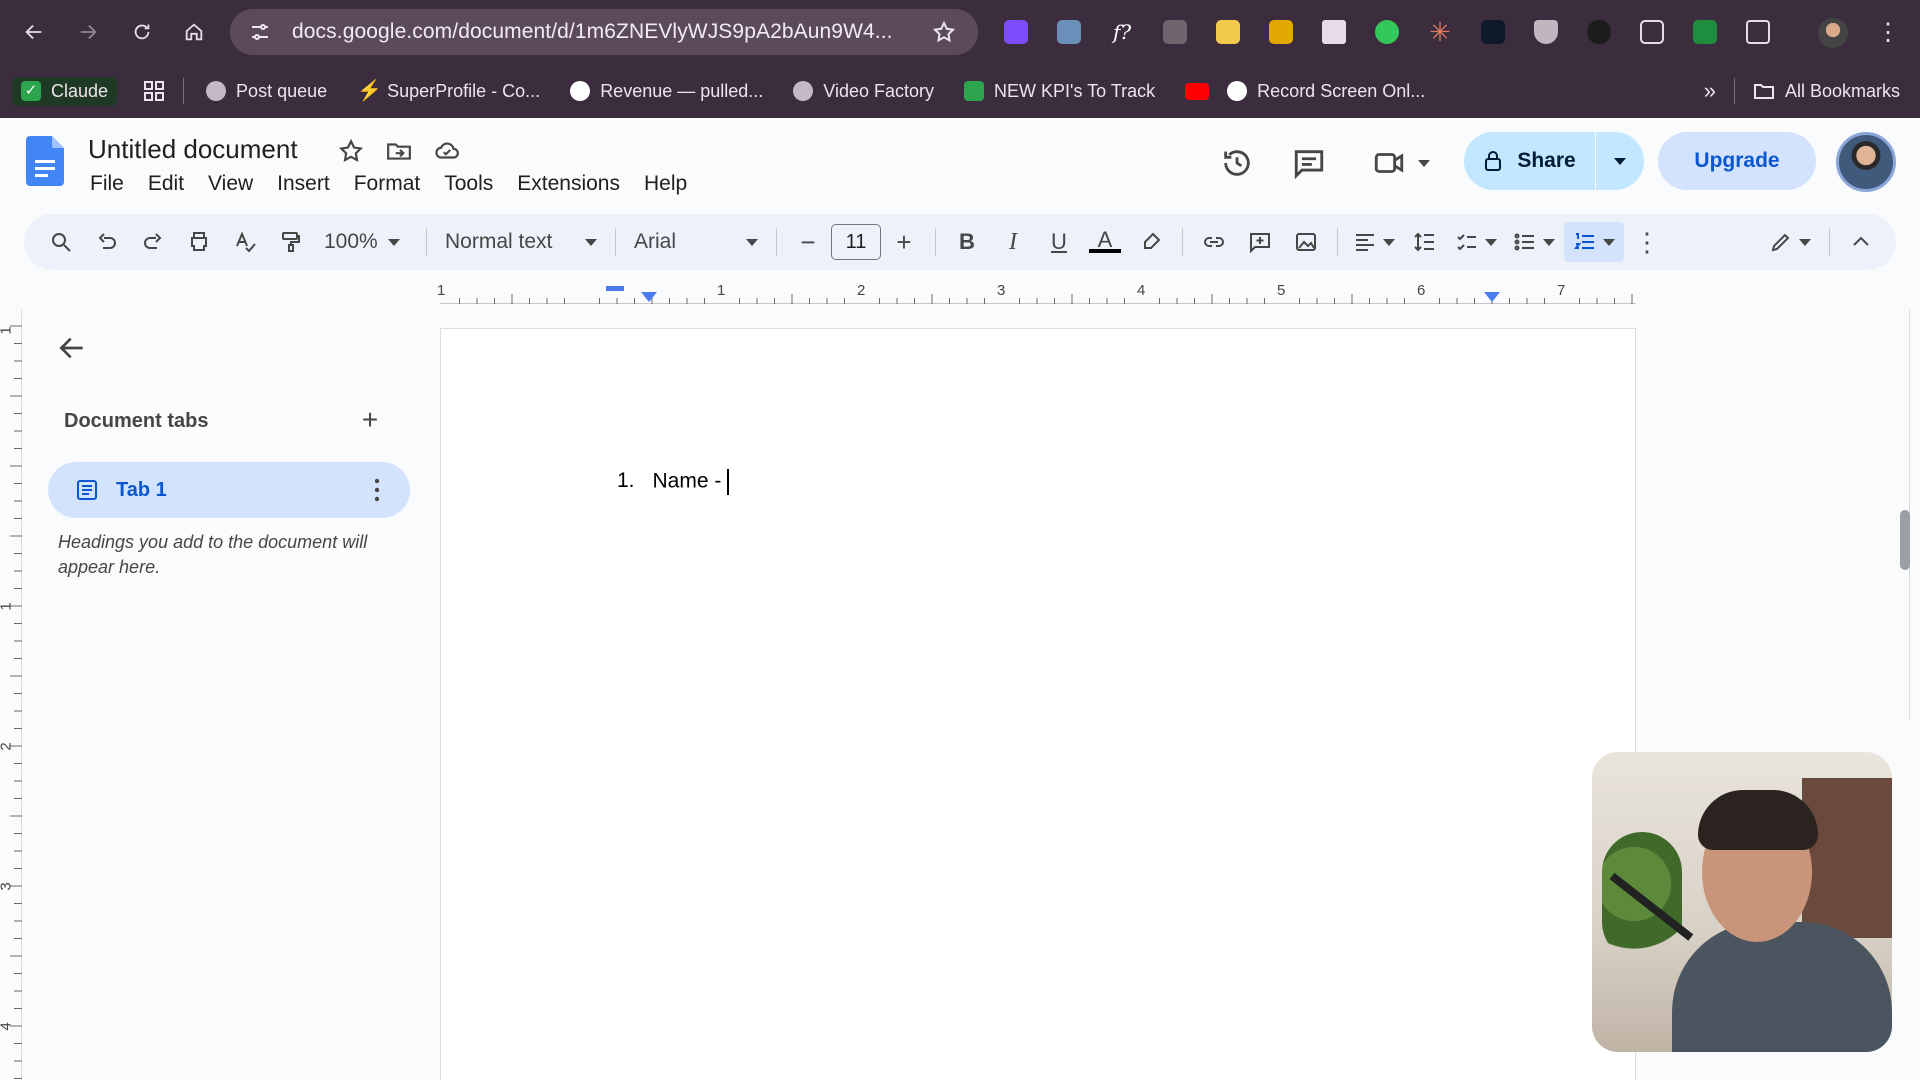 Image resolution: width=1920 pixels, height=1080 pixels. I want to click on bookmark-star-icon, so click(944, 32).